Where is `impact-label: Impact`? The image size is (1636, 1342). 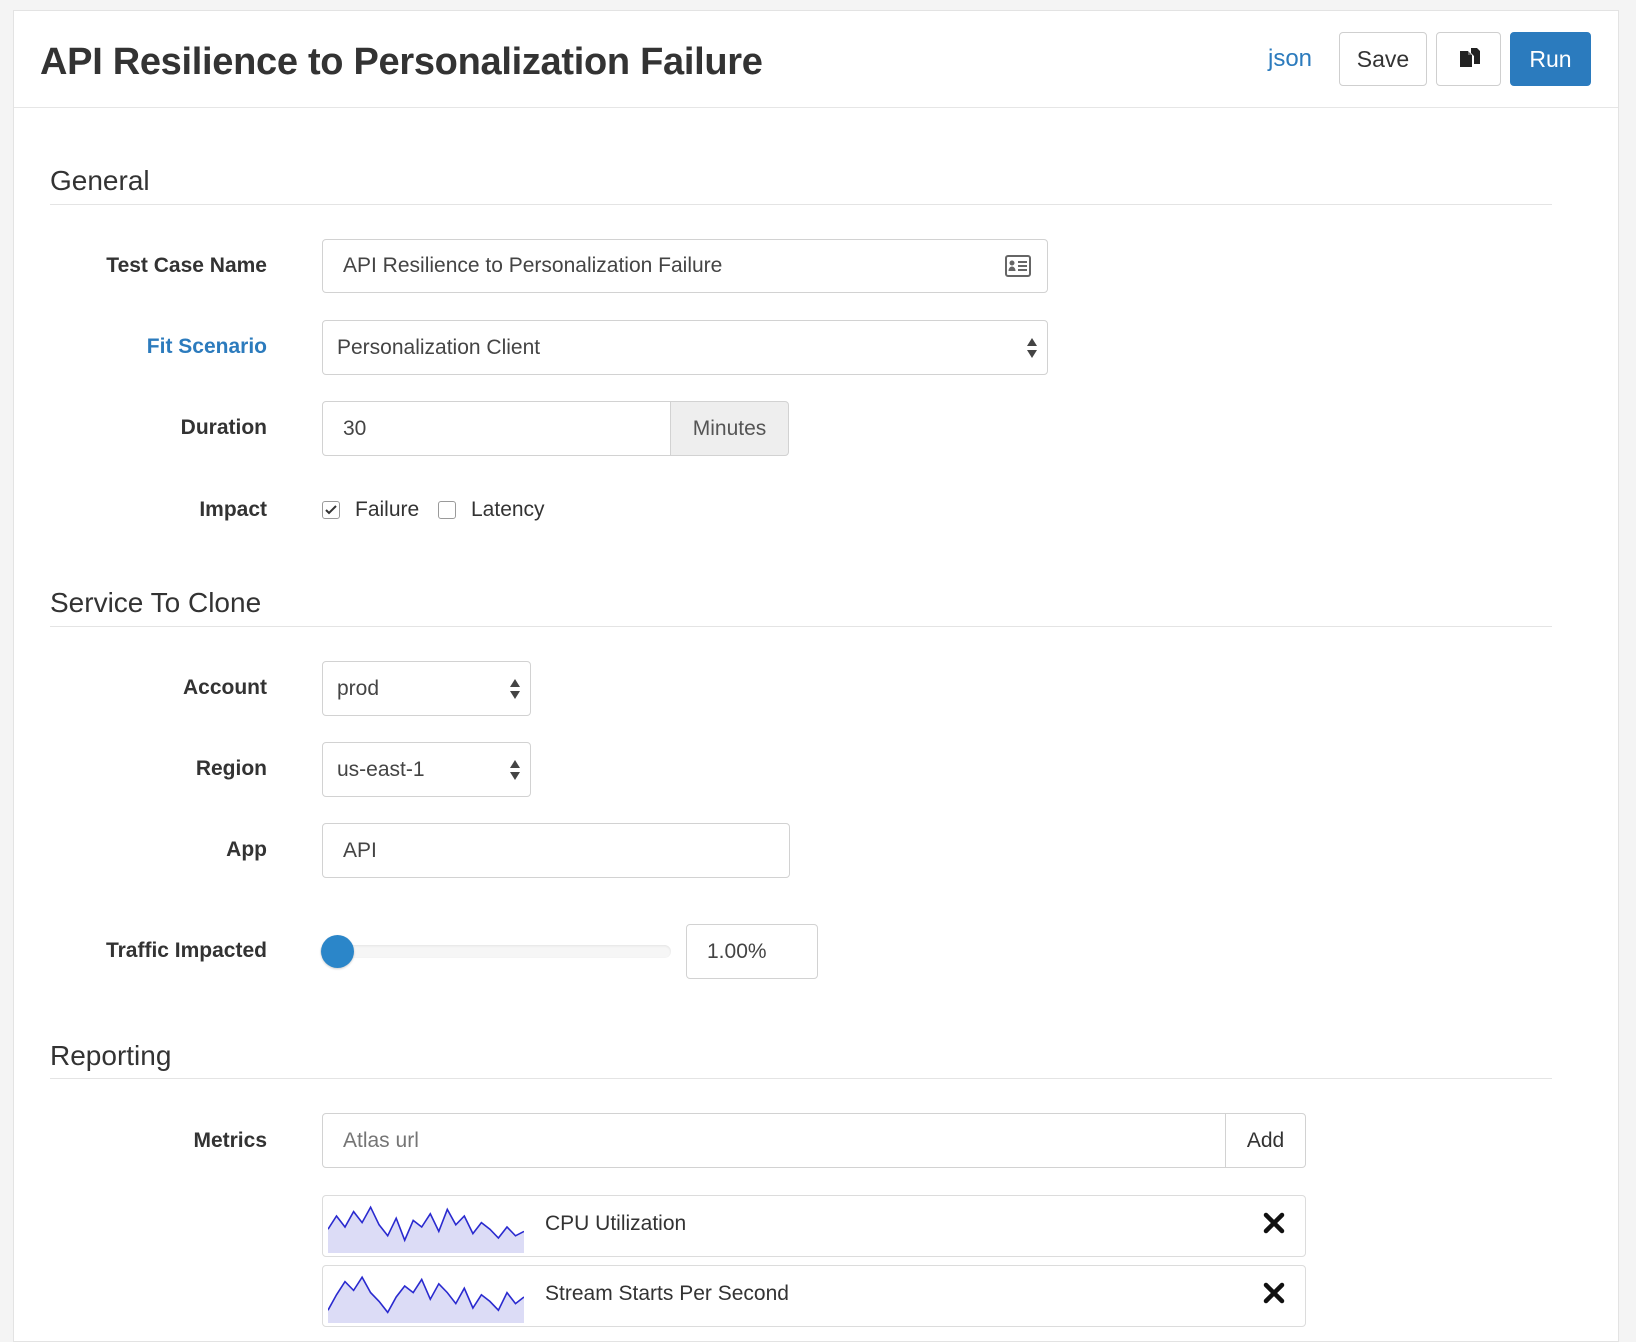 impact-label: Impact is located at coordinates (233, 509).